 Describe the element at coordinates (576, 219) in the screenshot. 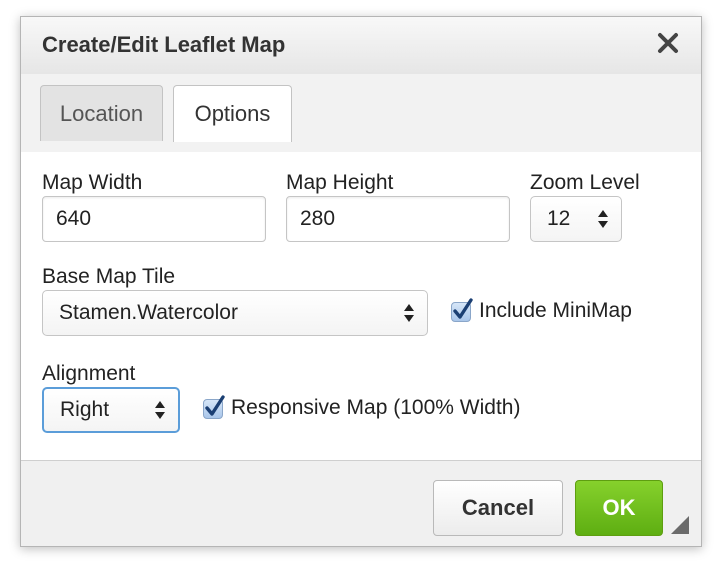

I see `zoom-level-select: 12` at that location.